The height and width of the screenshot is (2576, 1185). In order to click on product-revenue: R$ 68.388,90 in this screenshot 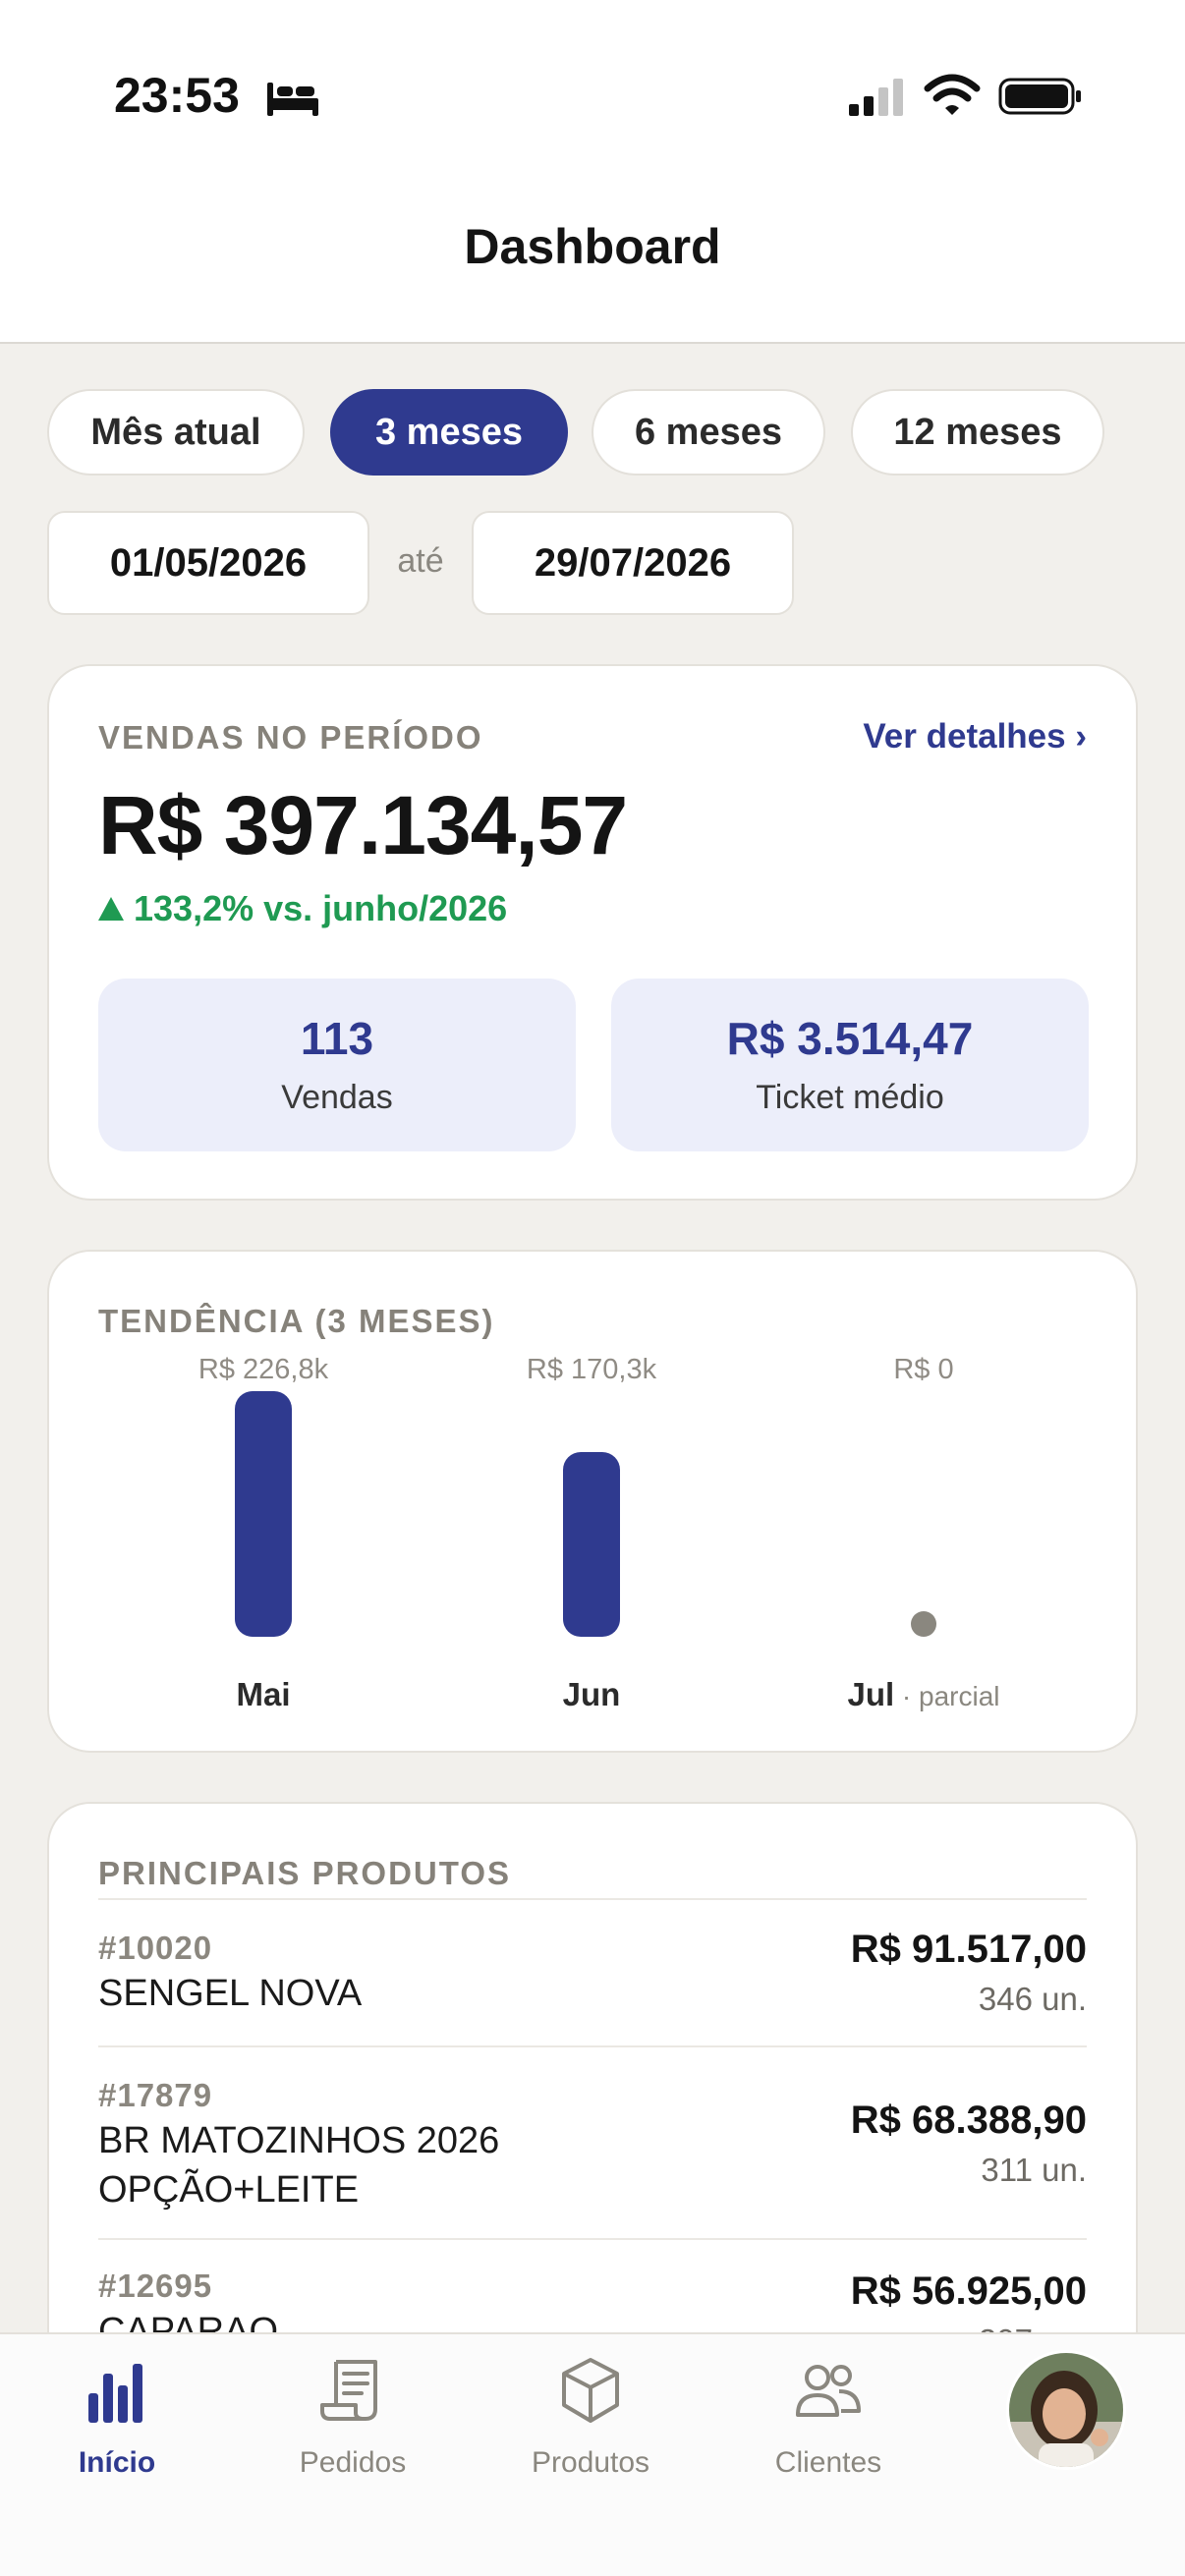, I will do `click(969, 2120)`.